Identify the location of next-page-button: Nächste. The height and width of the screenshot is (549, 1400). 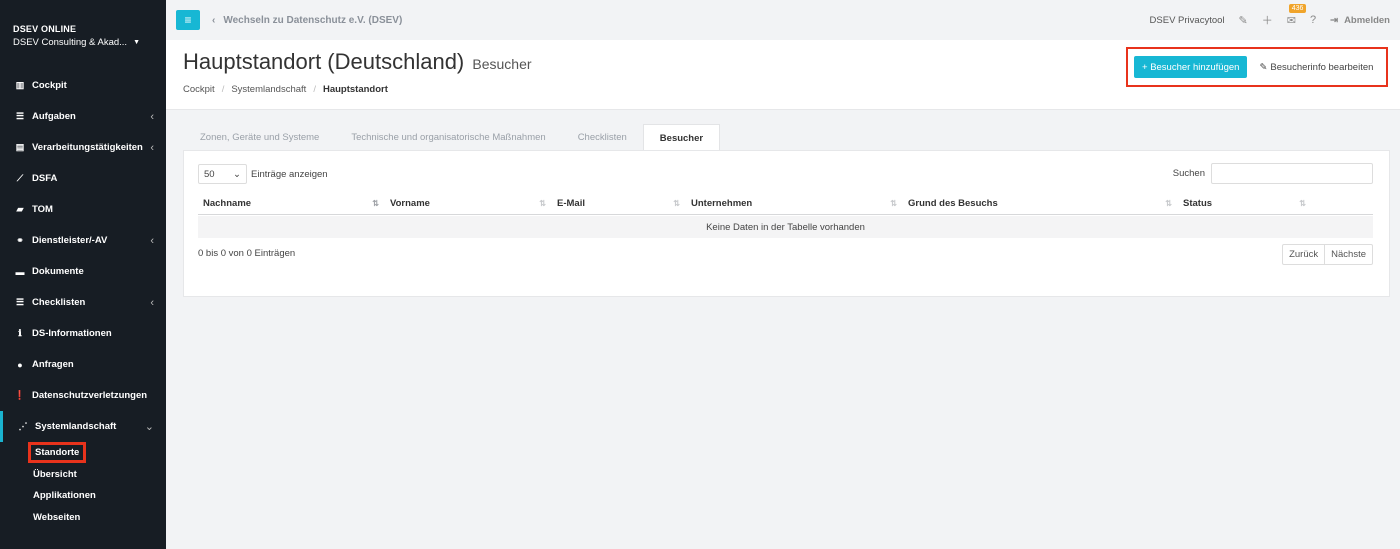
(1348, 254).